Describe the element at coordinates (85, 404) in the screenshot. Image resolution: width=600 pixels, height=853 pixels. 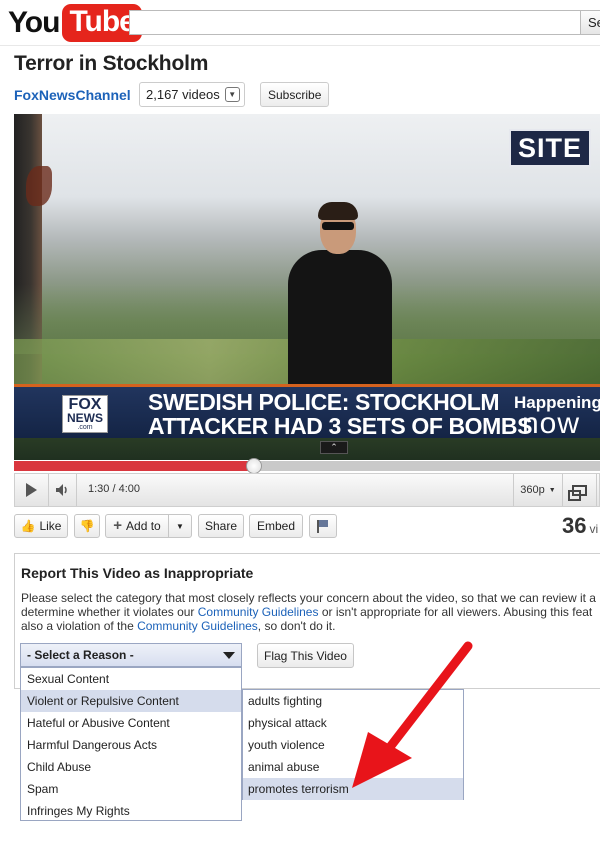
I see `fox-text: FOX` at that location.